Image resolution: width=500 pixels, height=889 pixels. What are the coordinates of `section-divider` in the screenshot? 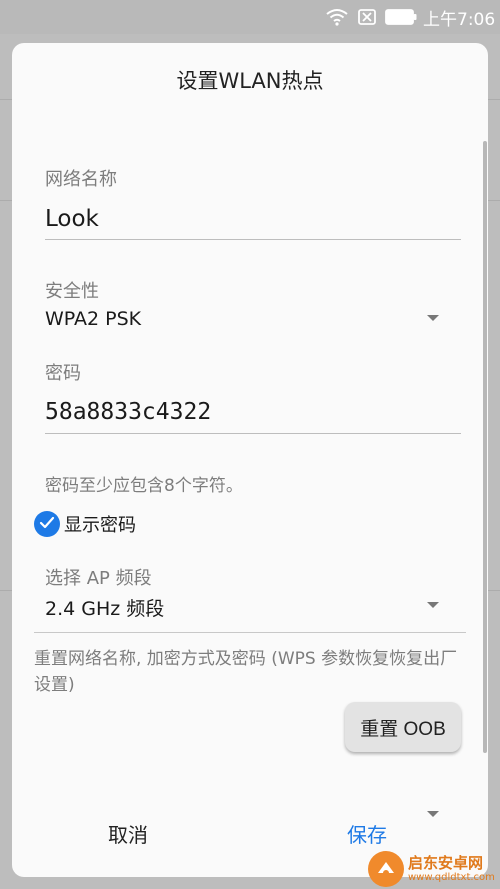 It's located at (250, 632).